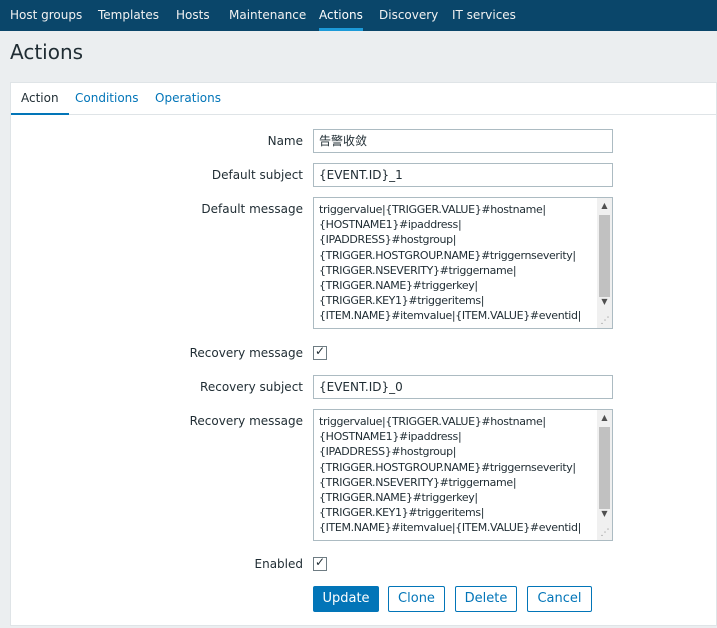  I want to click on nav-item-host-groups: Host groups, so click(46, 15).